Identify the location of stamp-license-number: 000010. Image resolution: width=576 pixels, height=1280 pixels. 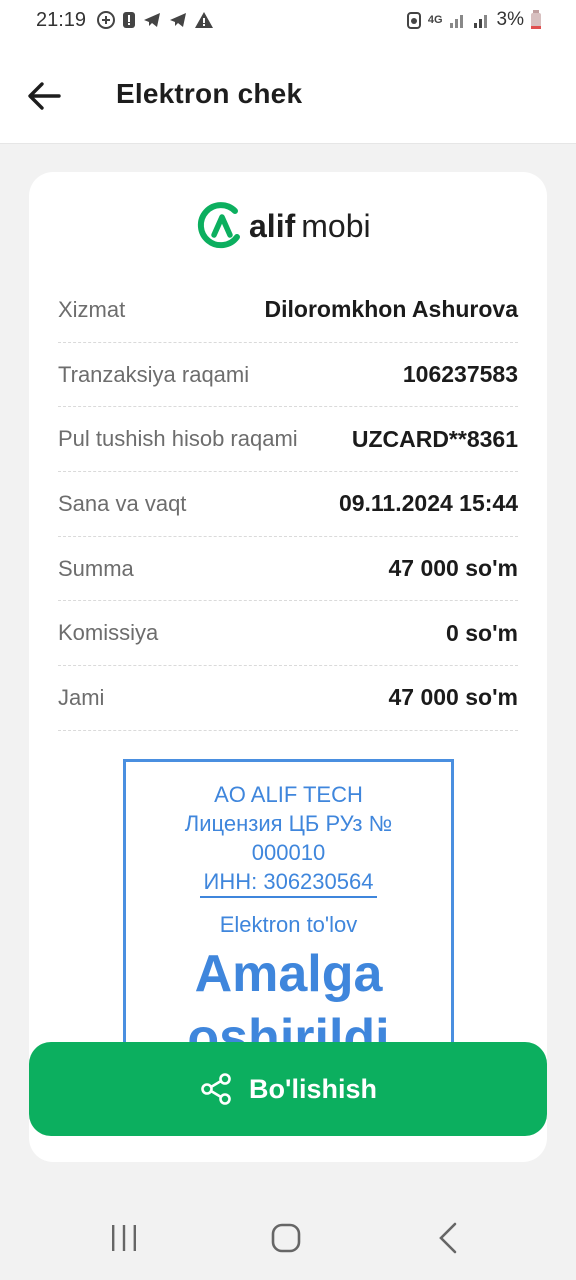
(288, 852).